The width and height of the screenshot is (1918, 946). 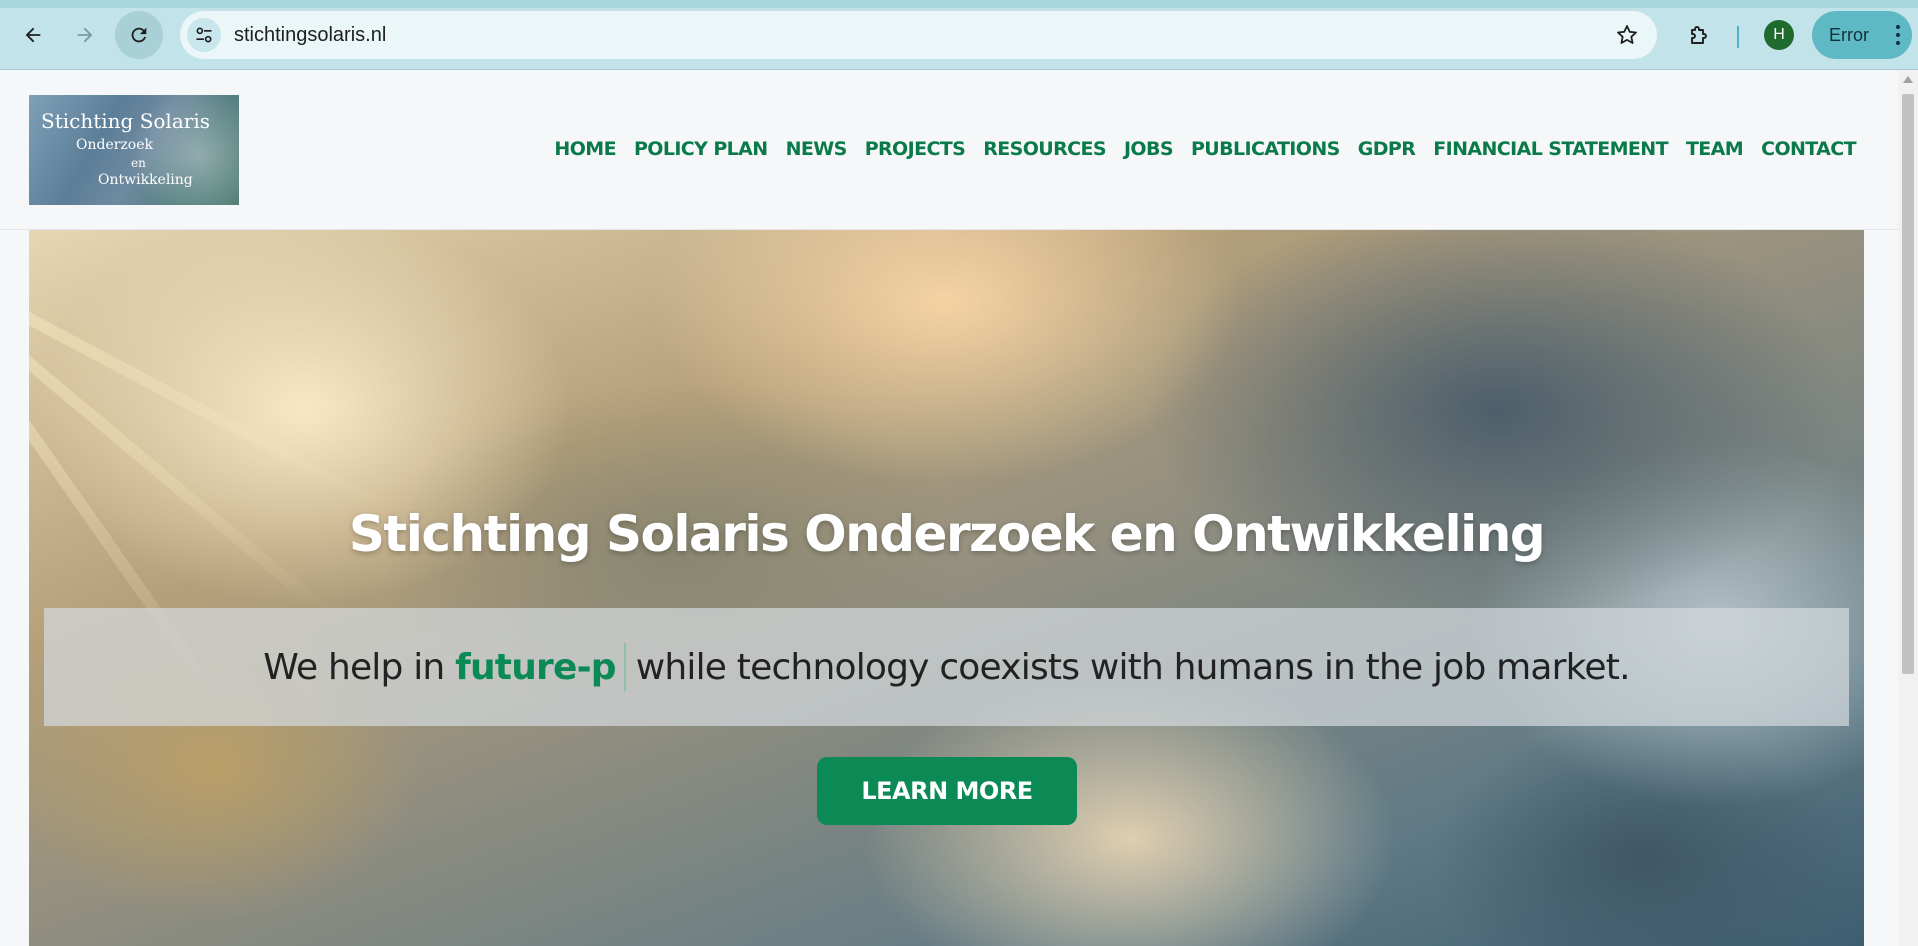 I want to click on nav-contact: CONTACT, so click(x=1809, y=149).